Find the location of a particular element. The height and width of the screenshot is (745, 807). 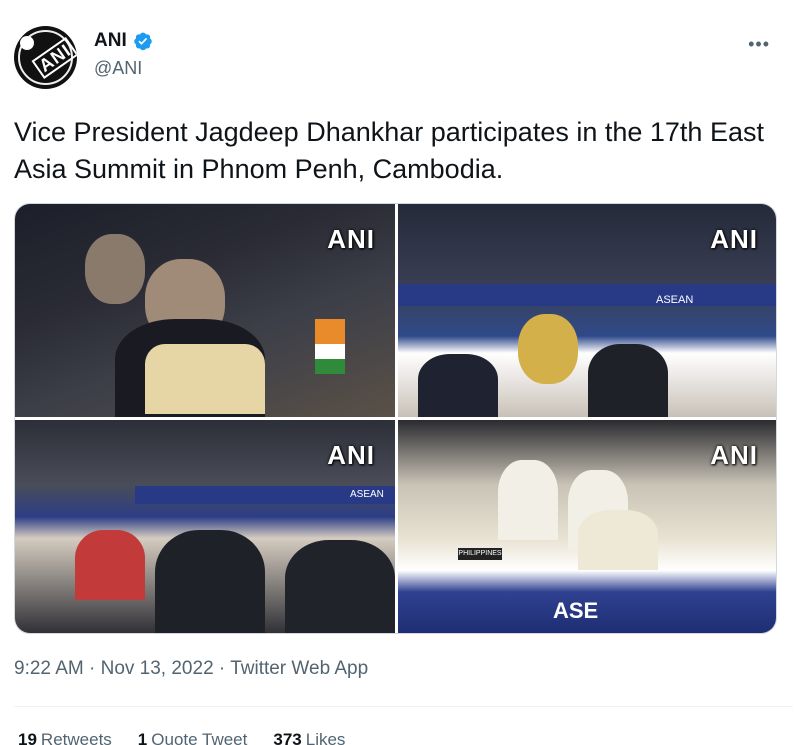

retweets-stat: 19 Retweets is located at coordinates (65, 737).